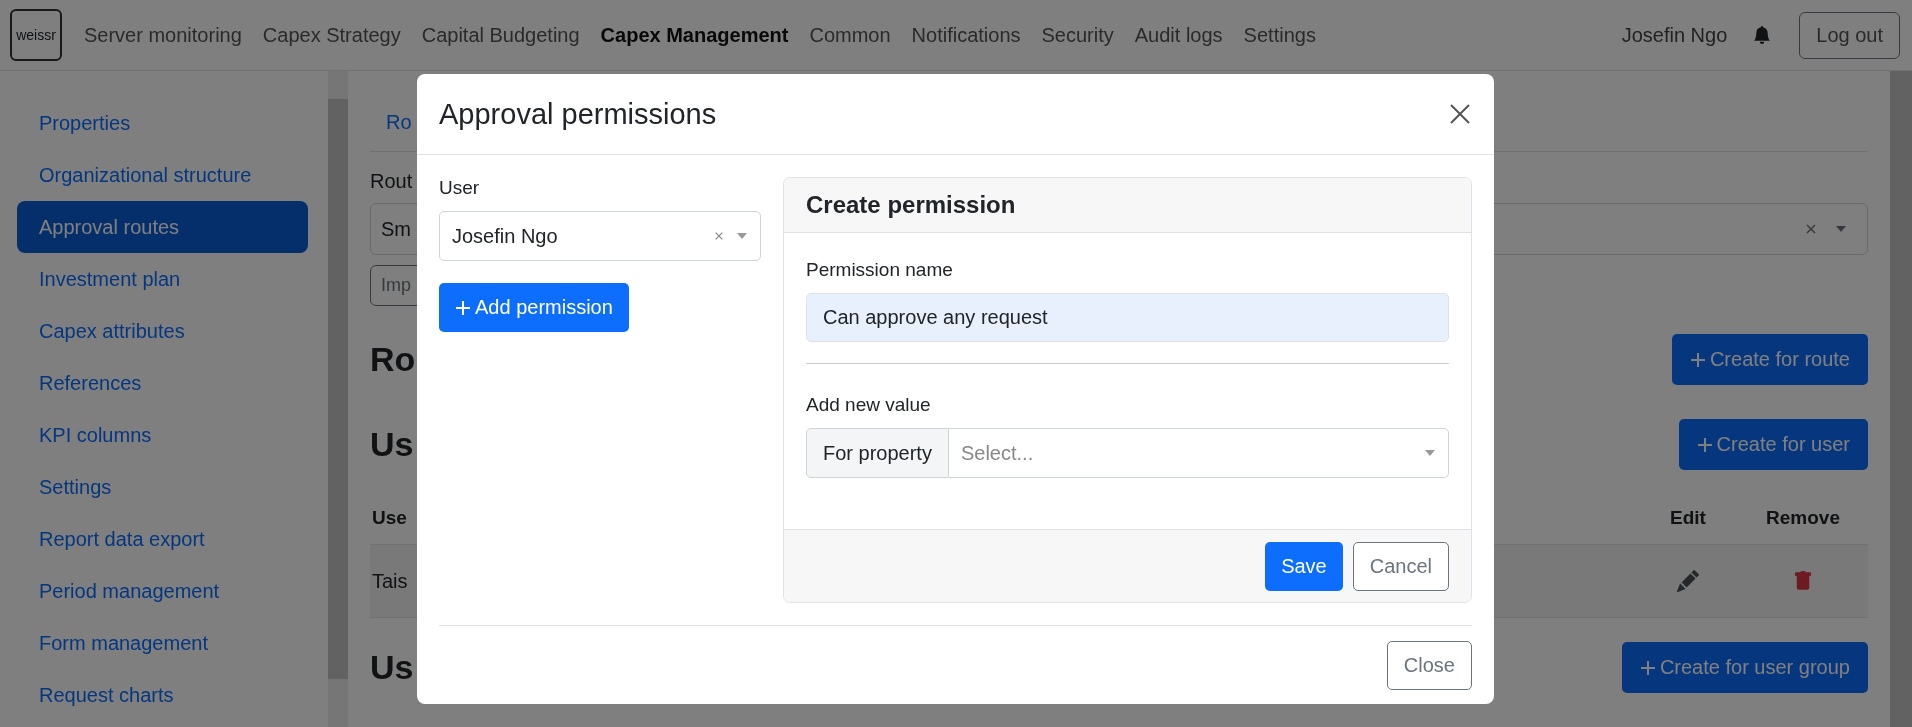 The height and width of the screenshot is (727, 1912). Describe the element at coordinates (1077, 35) in the screenshot. I see `nav-link: Security` at that location.